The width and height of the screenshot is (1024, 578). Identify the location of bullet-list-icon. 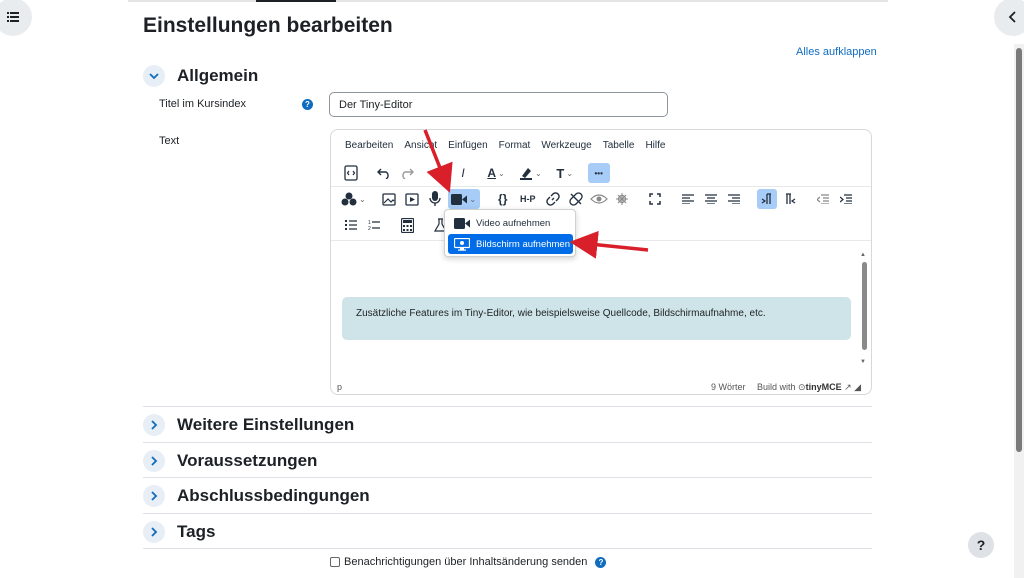
(351, 225).